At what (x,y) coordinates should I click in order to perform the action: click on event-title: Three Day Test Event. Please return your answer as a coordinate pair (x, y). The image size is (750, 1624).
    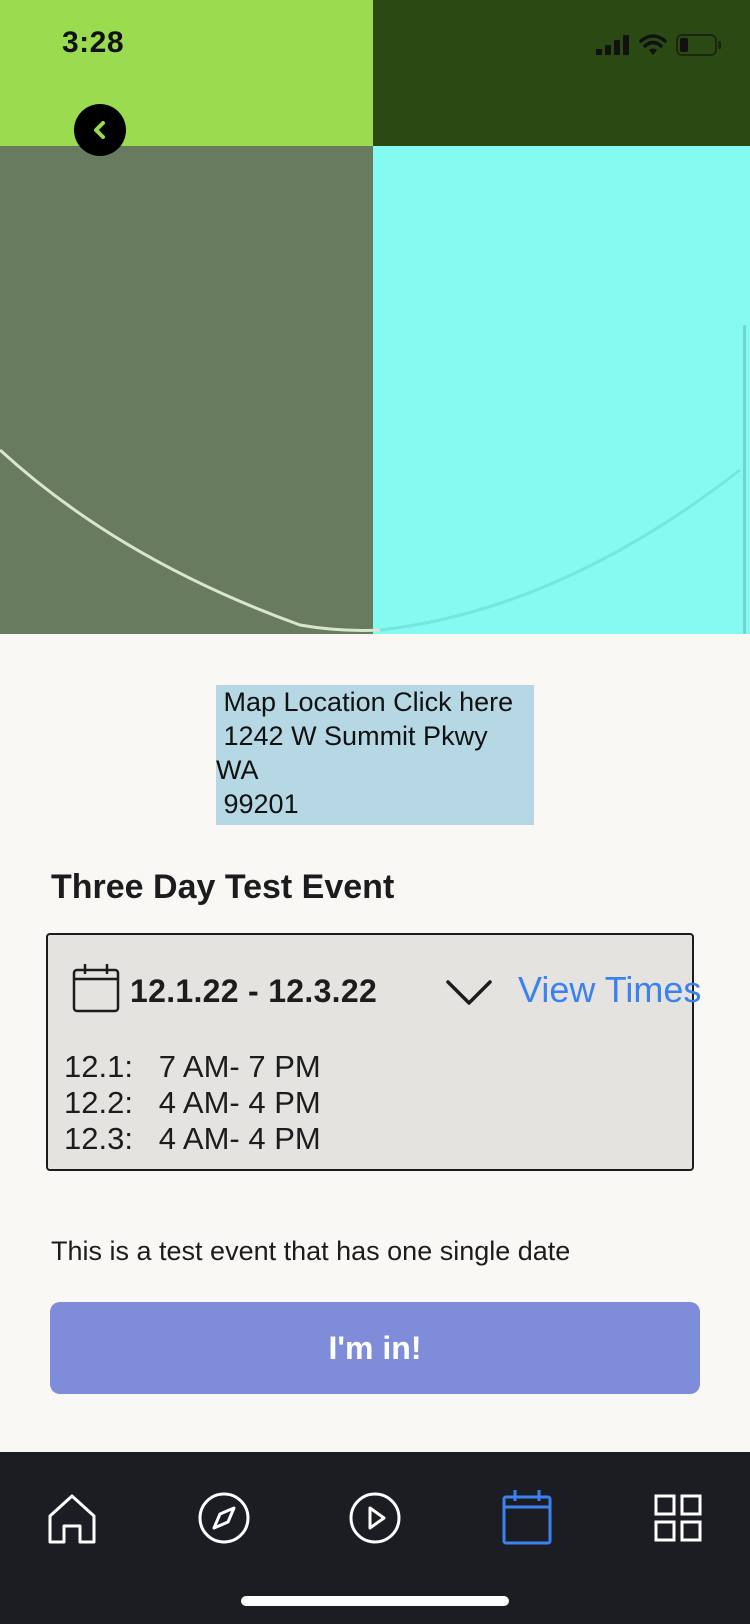
    Looking at the image, I should click on (223, 887).